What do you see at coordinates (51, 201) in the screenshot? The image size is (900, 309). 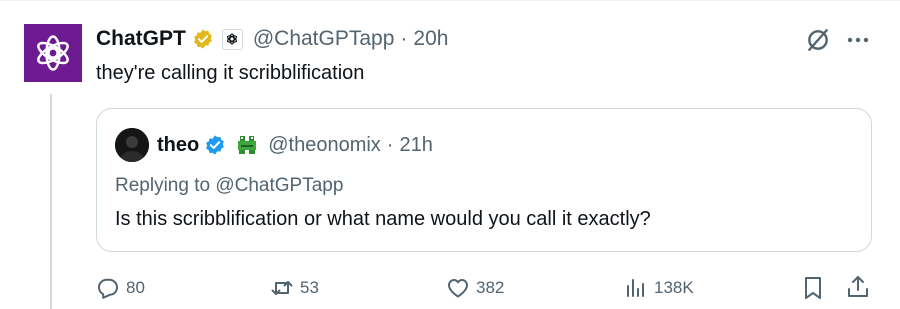 I see `thread-connector-line` at bounding box center [51, 201].